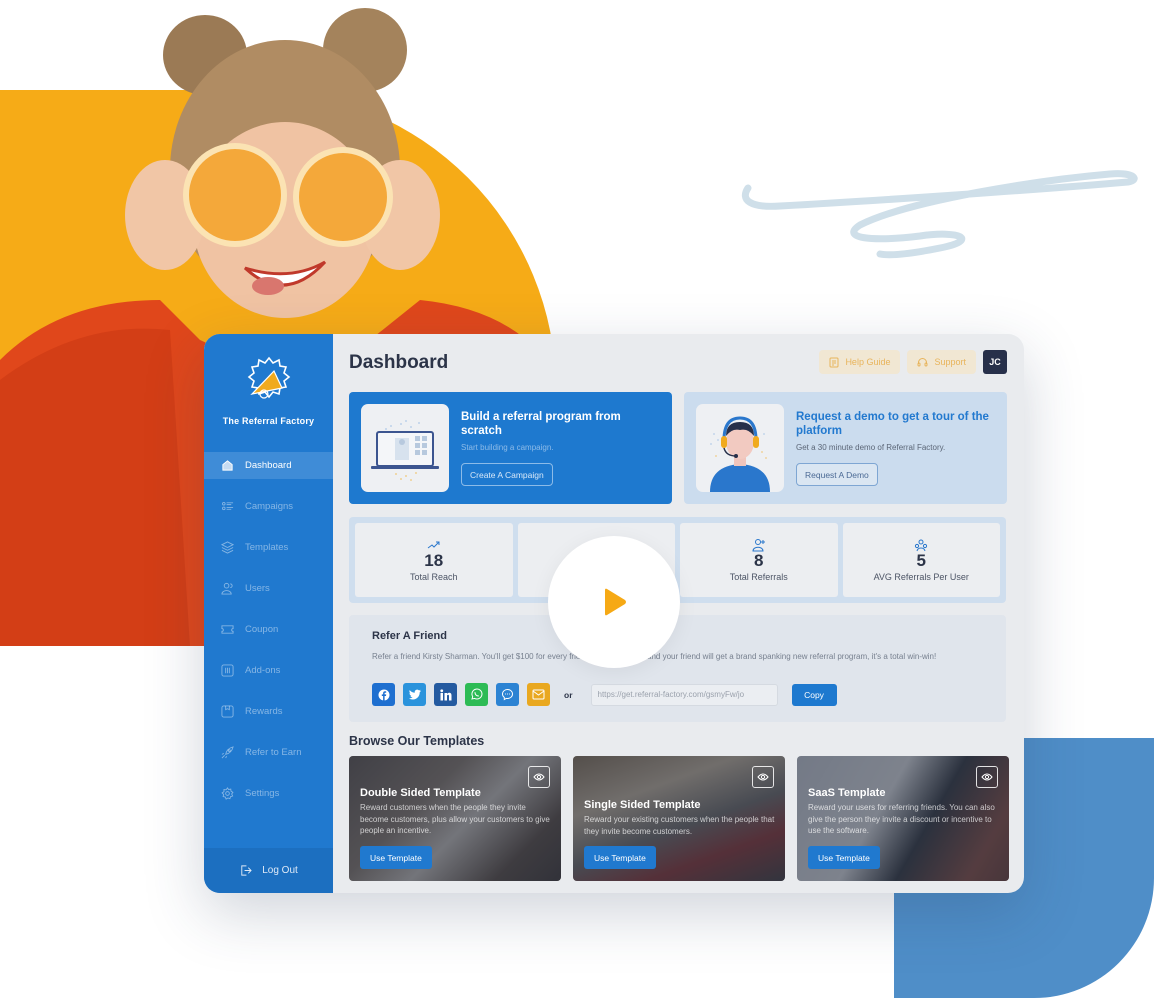 This screenshot has width=1154, height=998. Describe the element at coordinates (420, 793) in the screenshot. I see `template-title: Double Sided Template` at that location.